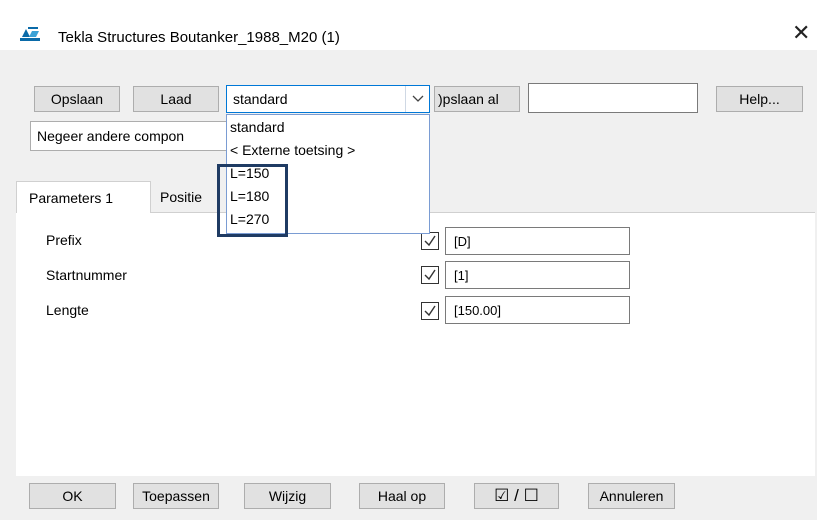 Image resolution: width=817 pixels, height=520 pixels. Describe the element at coordinates (477, 99) in the screenshot. I see `save-as-button: )pslaan al` at that location.